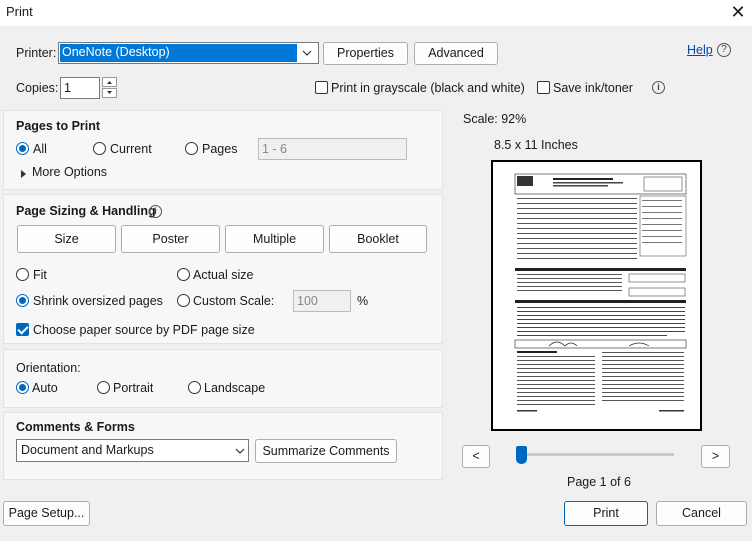 This screenshot has width=752, height=541. Describe the element at coordinates (99, 148) in the screenshot. I see `radio-current` at that location.